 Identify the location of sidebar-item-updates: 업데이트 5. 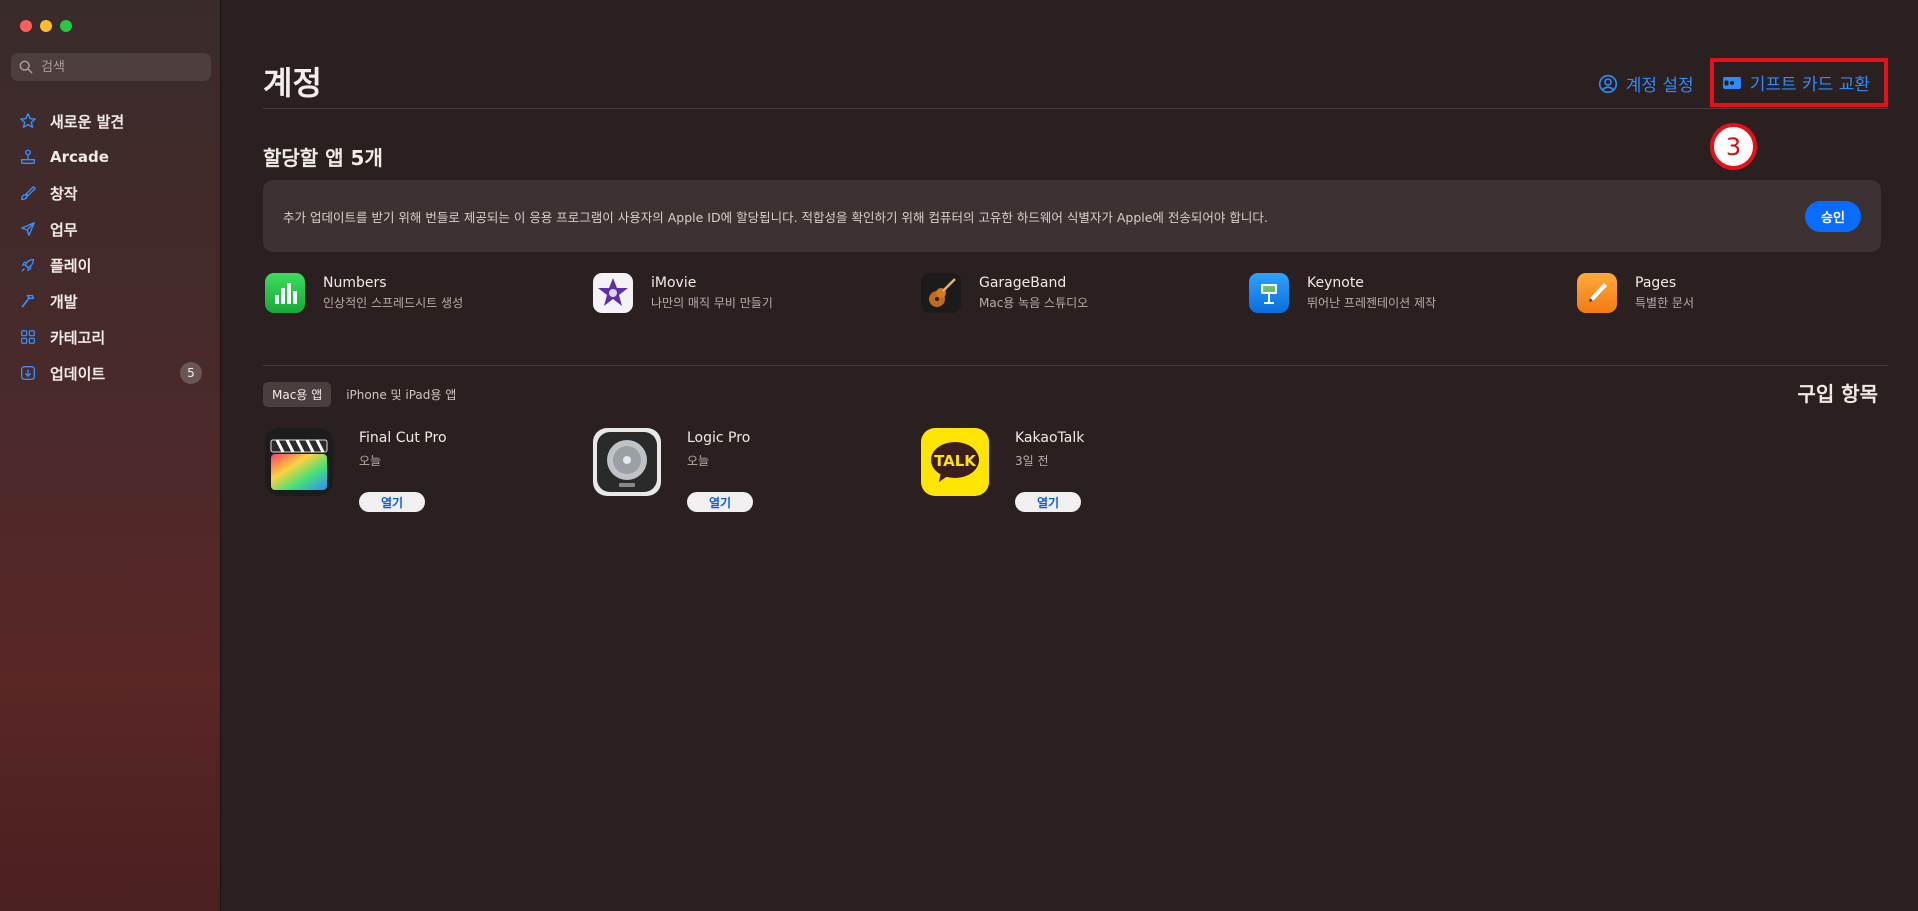
(111, 373).